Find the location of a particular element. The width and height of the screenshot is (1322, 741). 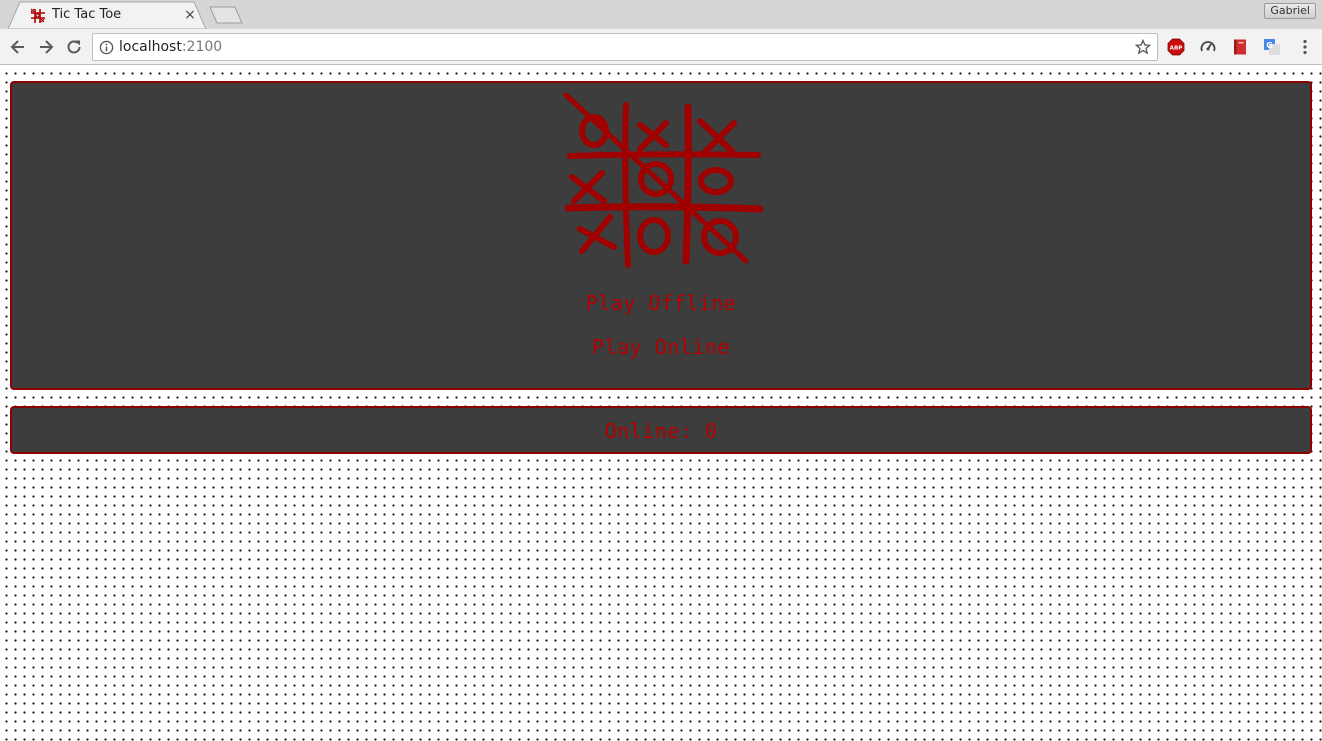

reload-button is located at coordinates (74, 47).